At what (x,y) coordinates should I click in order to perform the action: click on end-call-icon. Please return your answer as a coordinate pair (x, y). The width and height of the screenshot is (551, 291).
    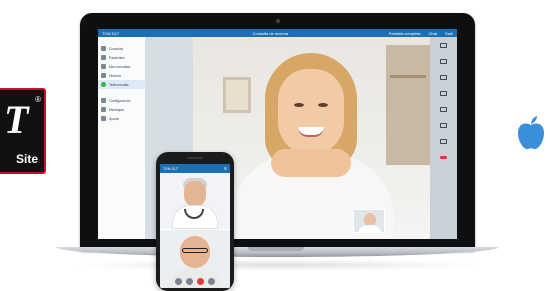
    Looking at the image, I should click on (200, 281).